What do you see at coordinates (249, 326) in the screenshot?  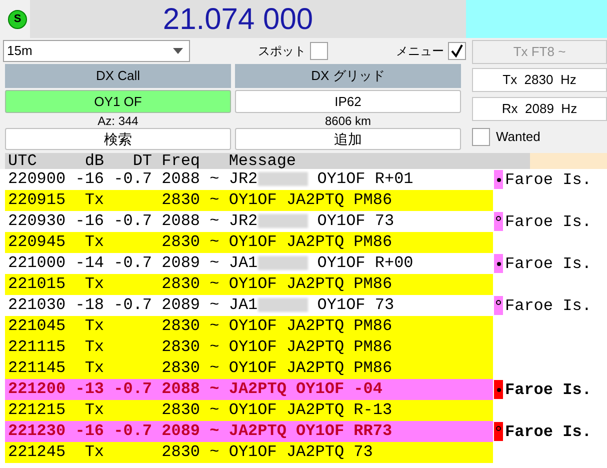 I see `message-row: 221045 Tx 2830 ~ OY1OF JA2PTQ PM86` at bounding box center [249, 326].